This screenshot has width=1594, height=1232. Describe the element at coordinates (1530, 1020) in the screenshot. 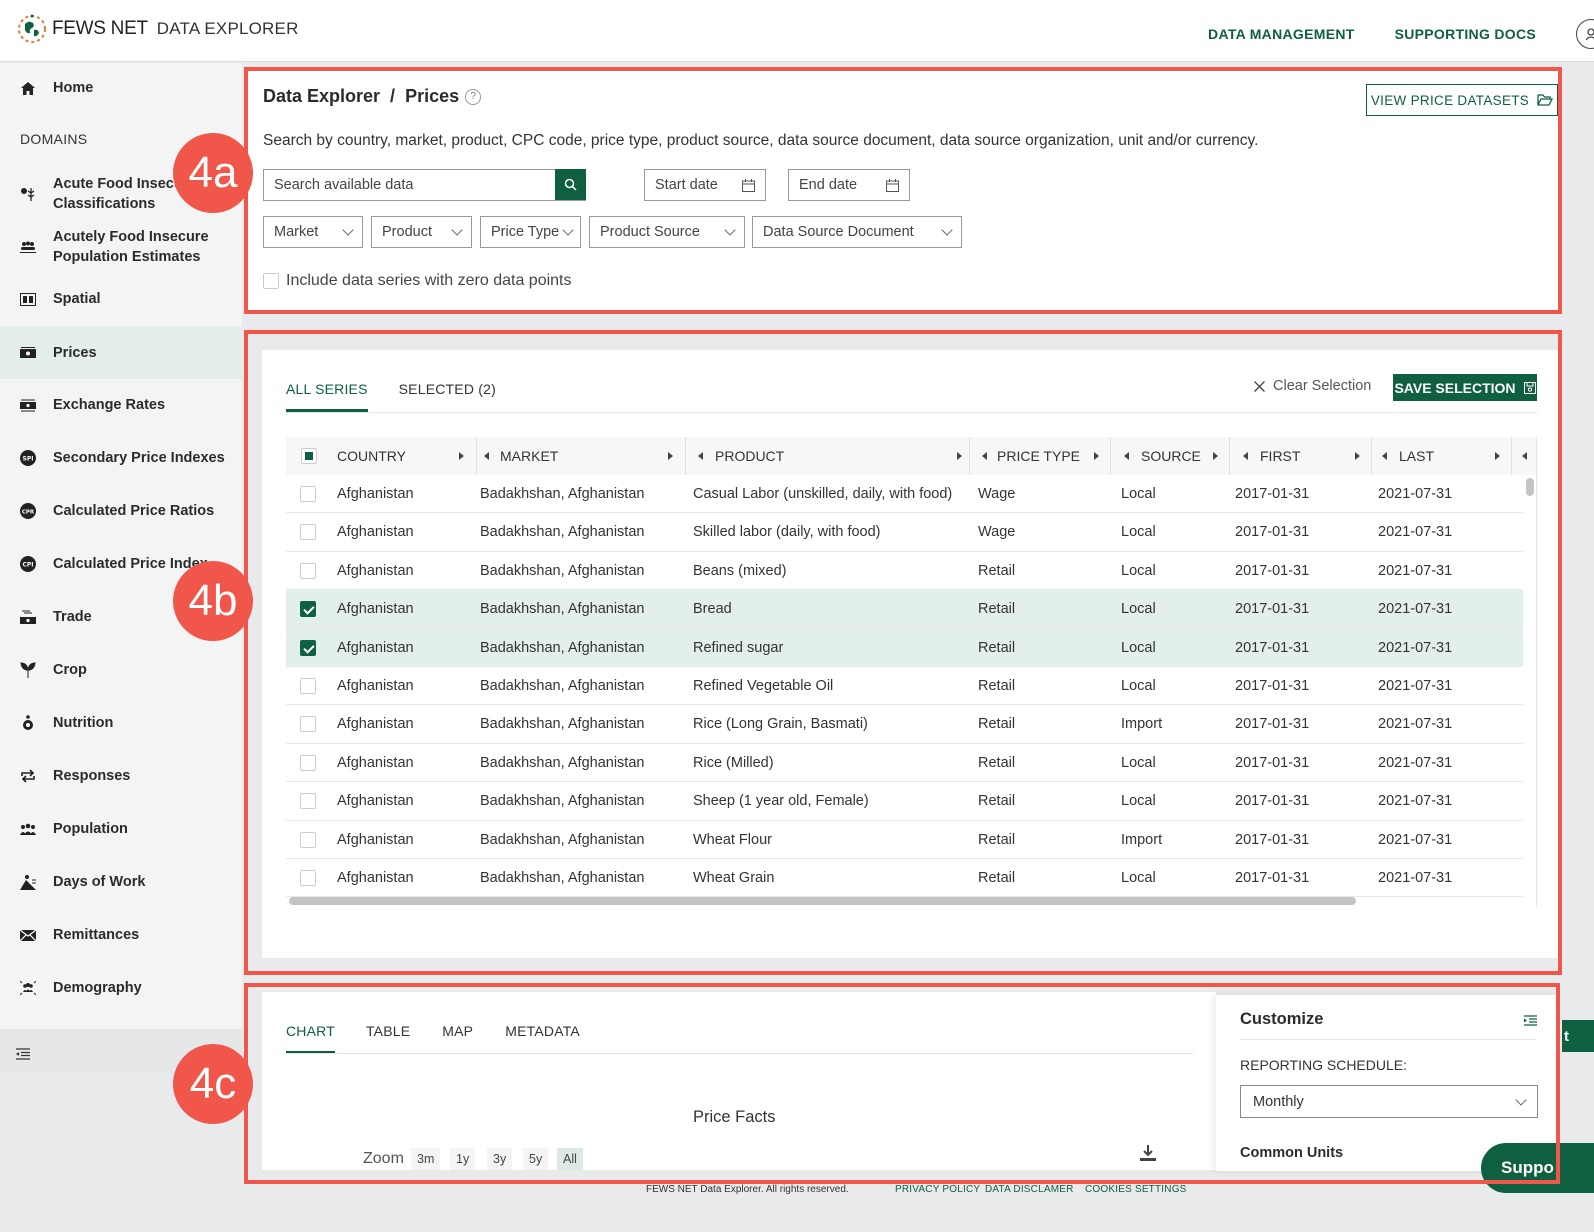

I see `collapse-customize-icon` at that location.